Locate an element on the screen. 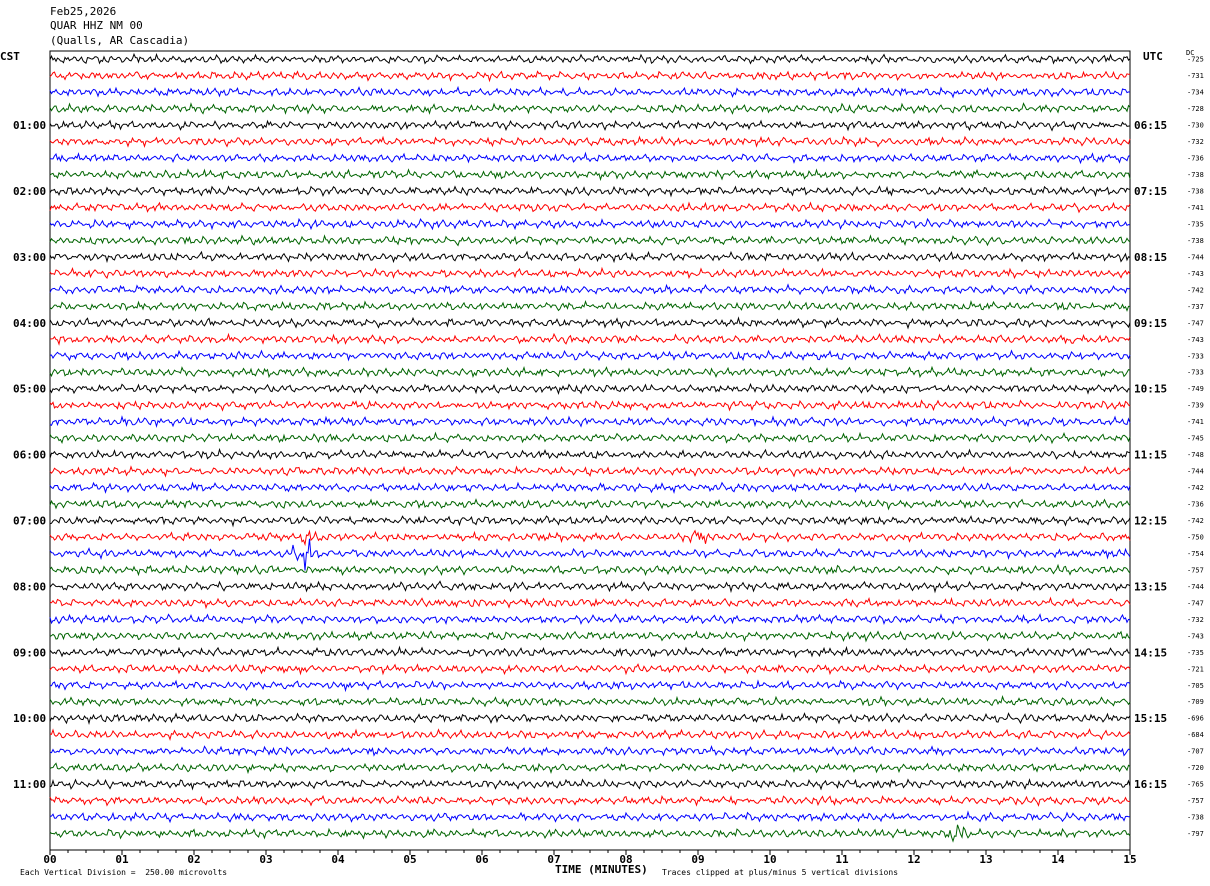 Image resolution: width=1210 pixels, height=886 pixels. dc-offset-label: -750 is located at coordinates (1195, 538).